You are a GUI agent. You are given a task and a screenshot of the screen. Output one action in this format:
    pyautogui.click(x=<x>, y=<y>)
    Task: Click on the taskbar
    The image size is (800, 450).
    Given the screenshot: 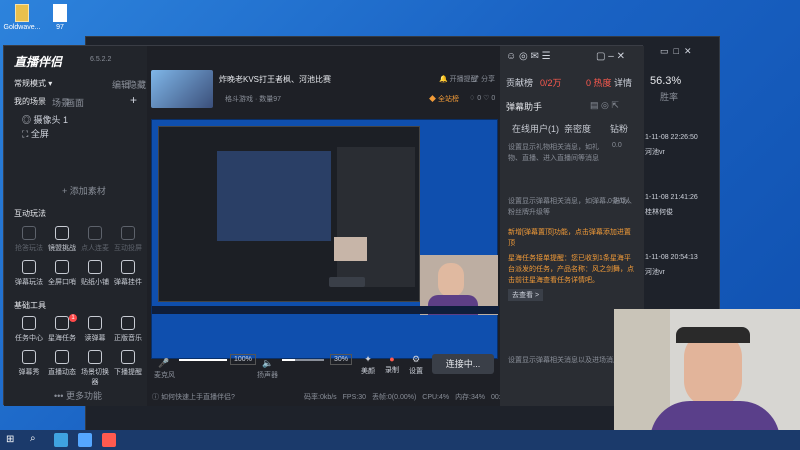 What is the action you would take?
    pyautogui.click(x=400, y=440)
    